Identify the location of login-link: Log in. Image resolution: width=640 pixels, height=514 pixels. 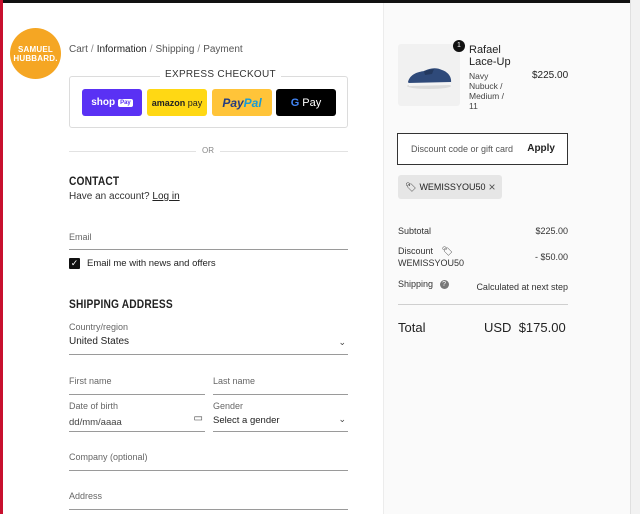
(165, 196).